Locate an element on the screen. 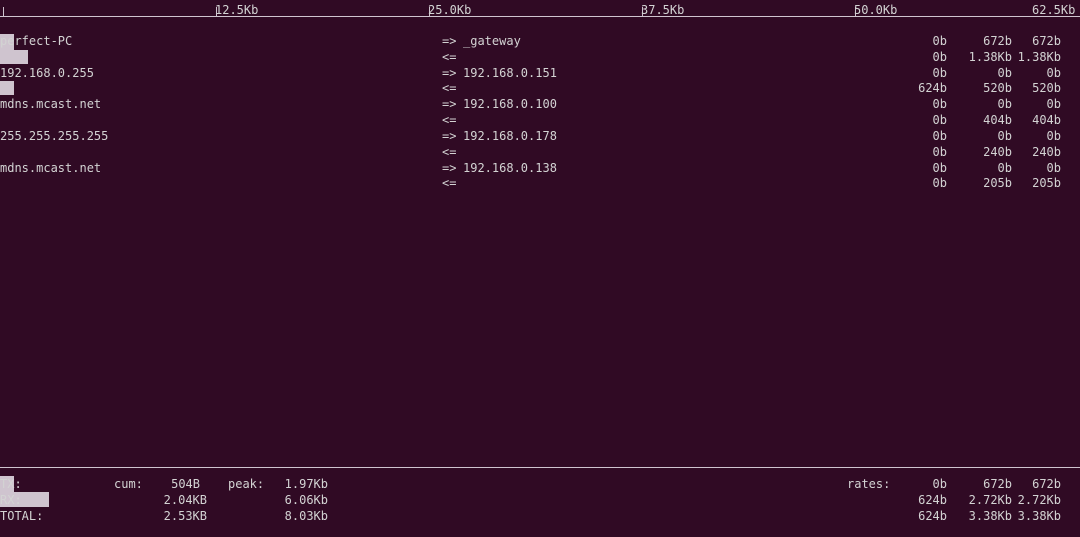 The width and height of the screenshot is (1080, 537). rx-rate-10s: 240b is located at coordinates (997, 152).